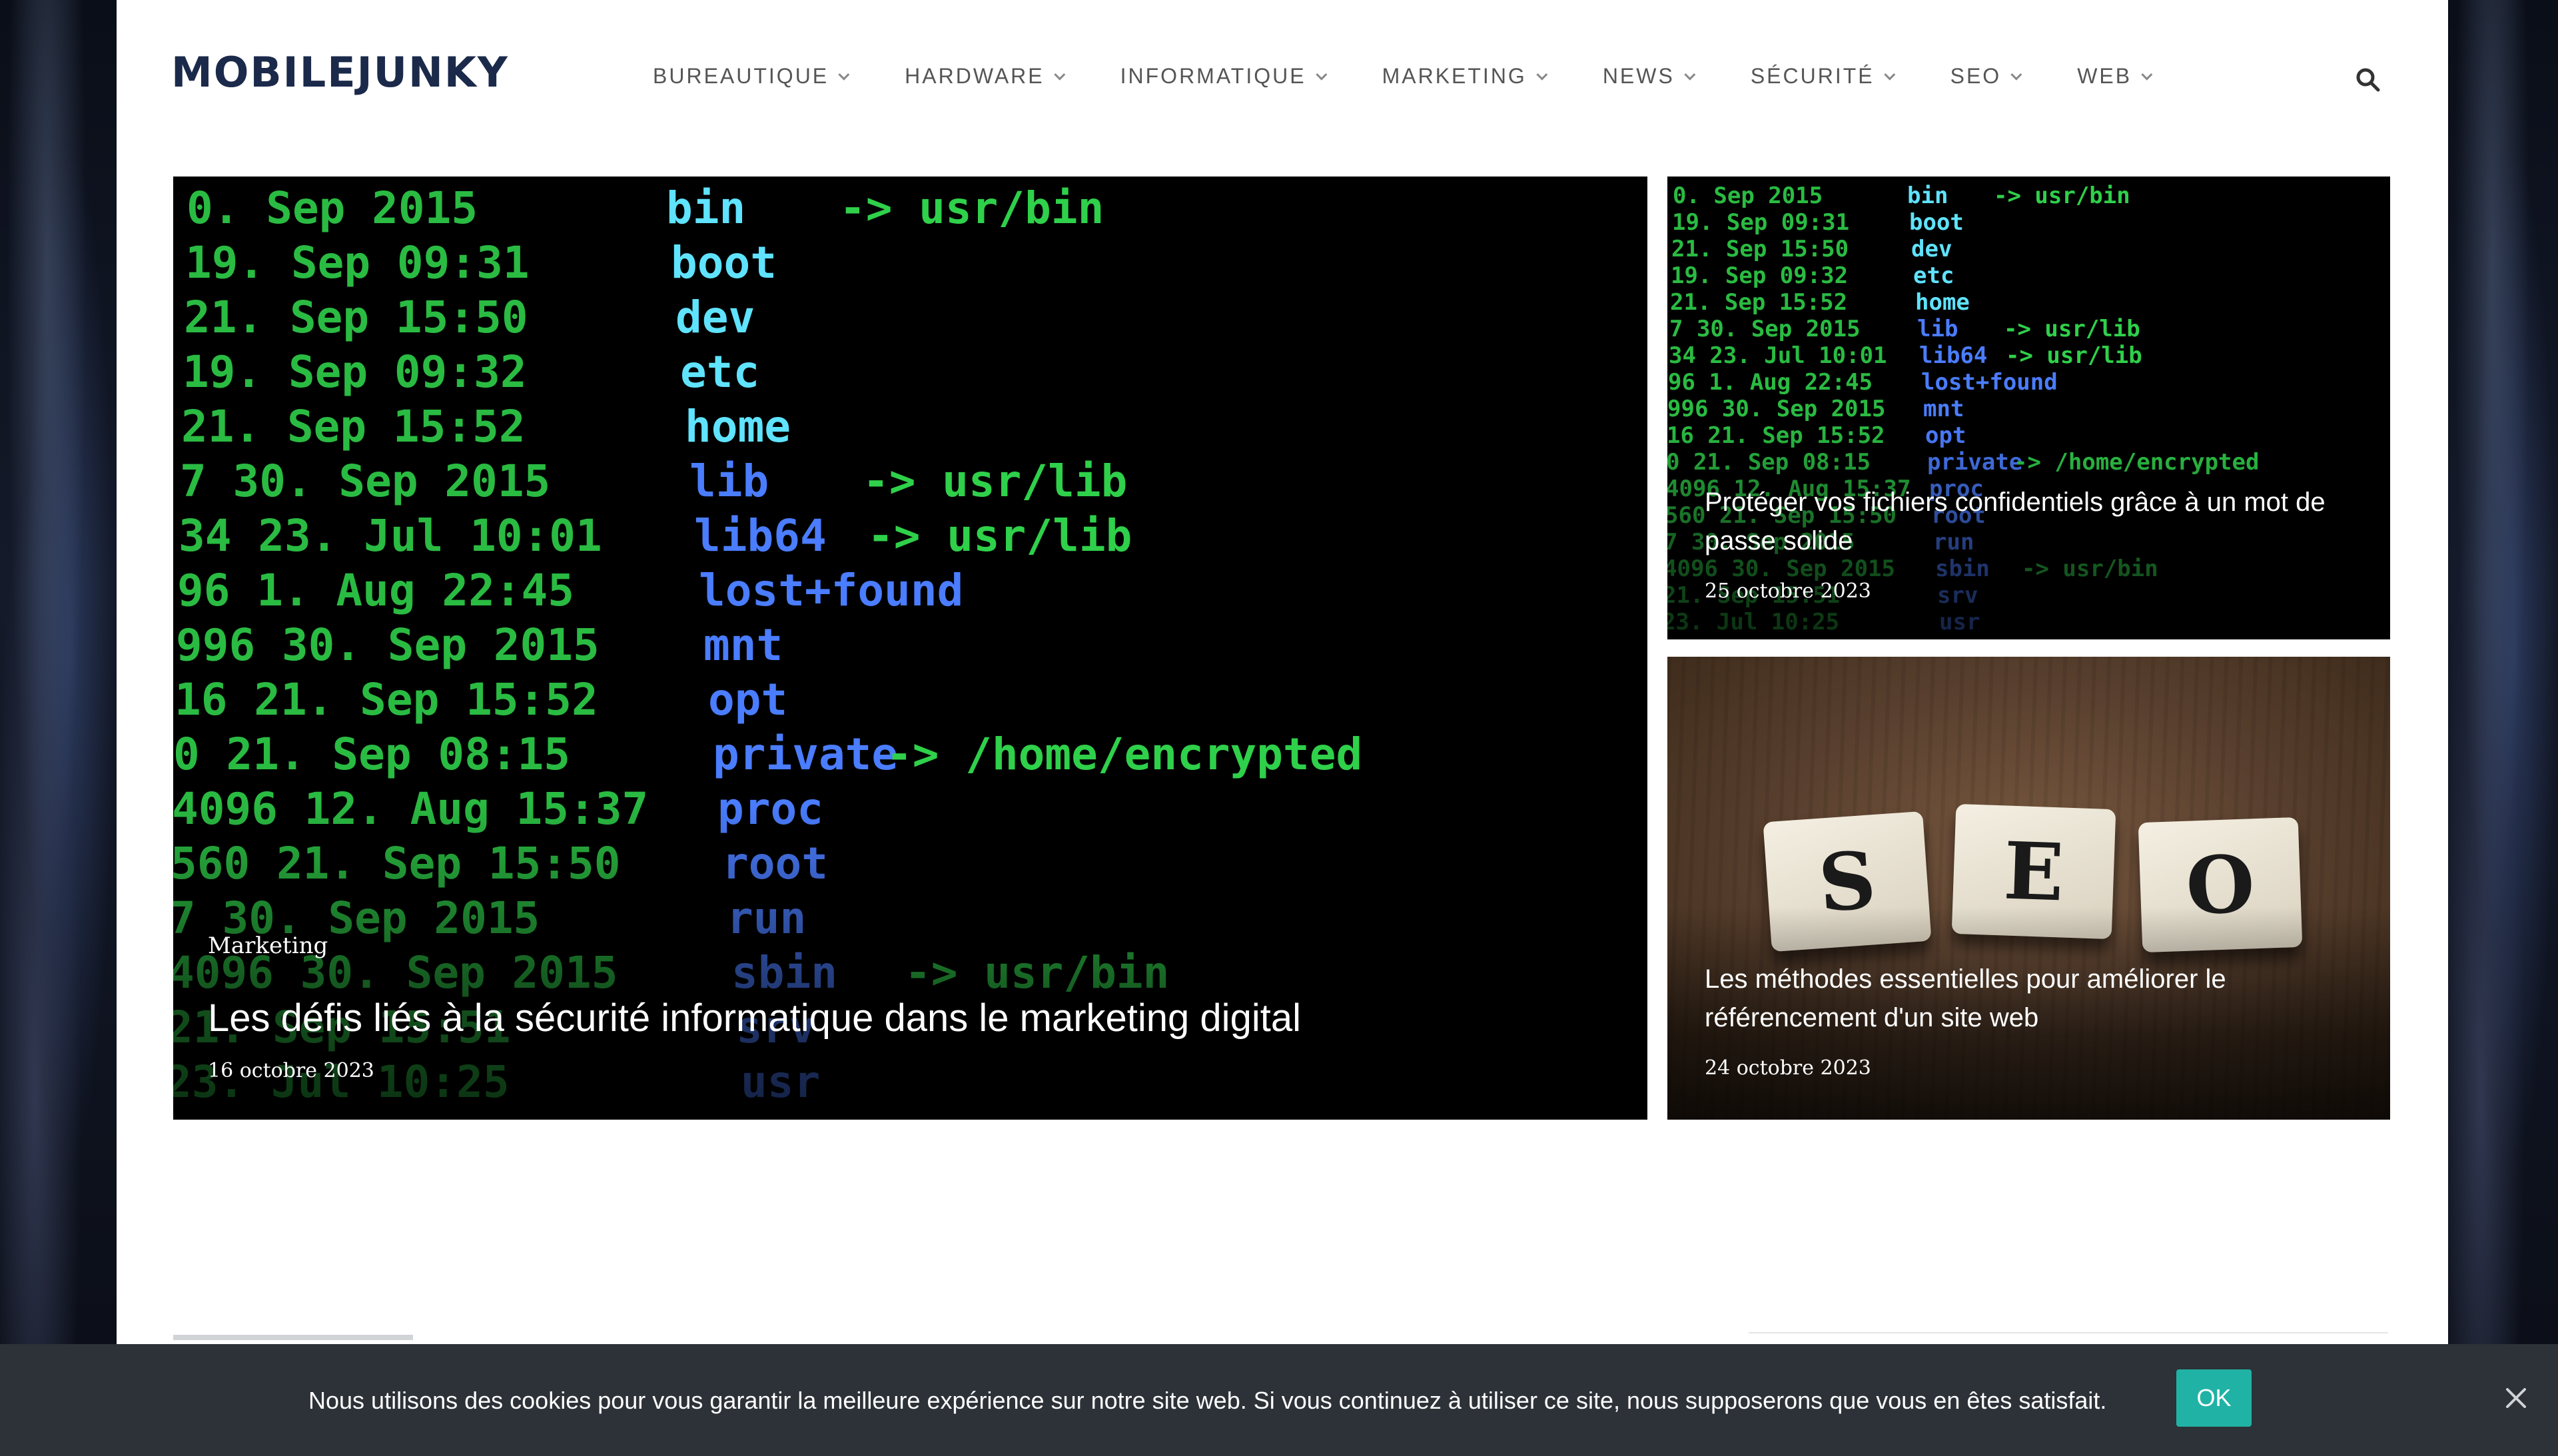 This screenshot has width=2558, height=1456. I want to click on cookie-ok-button: OK, so click(2214, 1398).